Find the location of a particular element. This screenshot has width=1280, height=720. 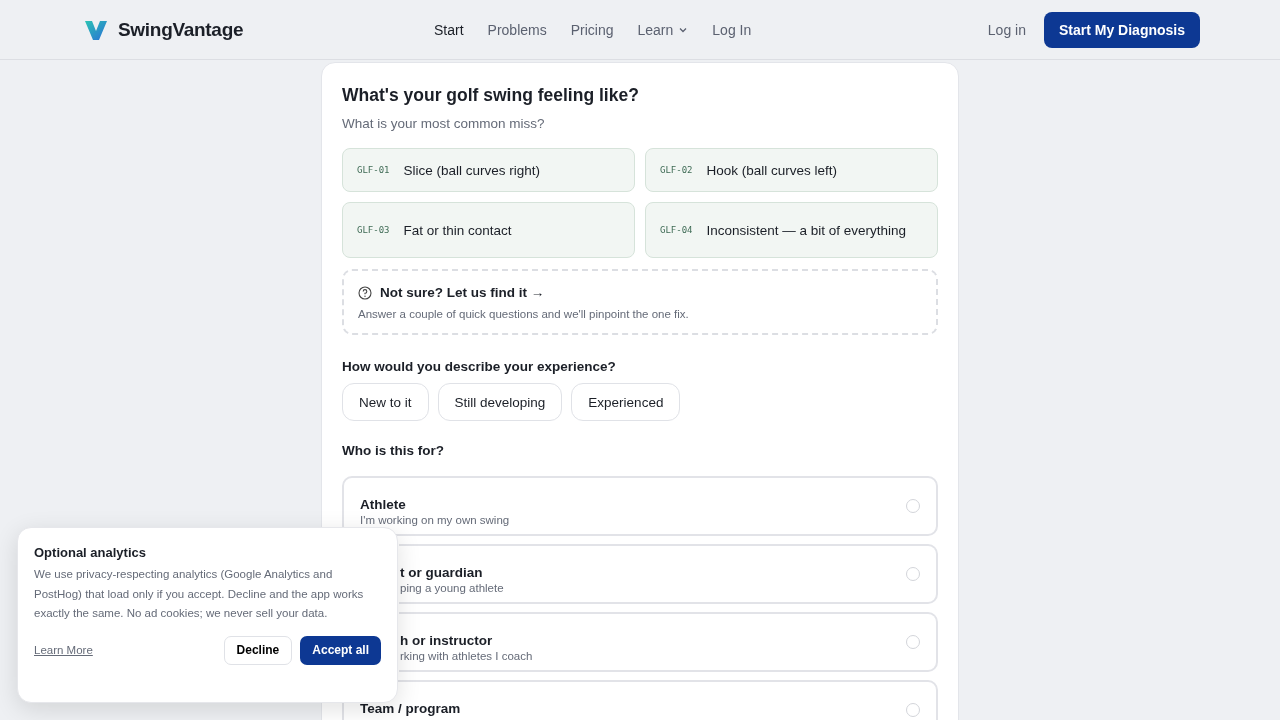

miss-option: GLF-02 Hook (ball curves left) is located at coordinates (791, 170).